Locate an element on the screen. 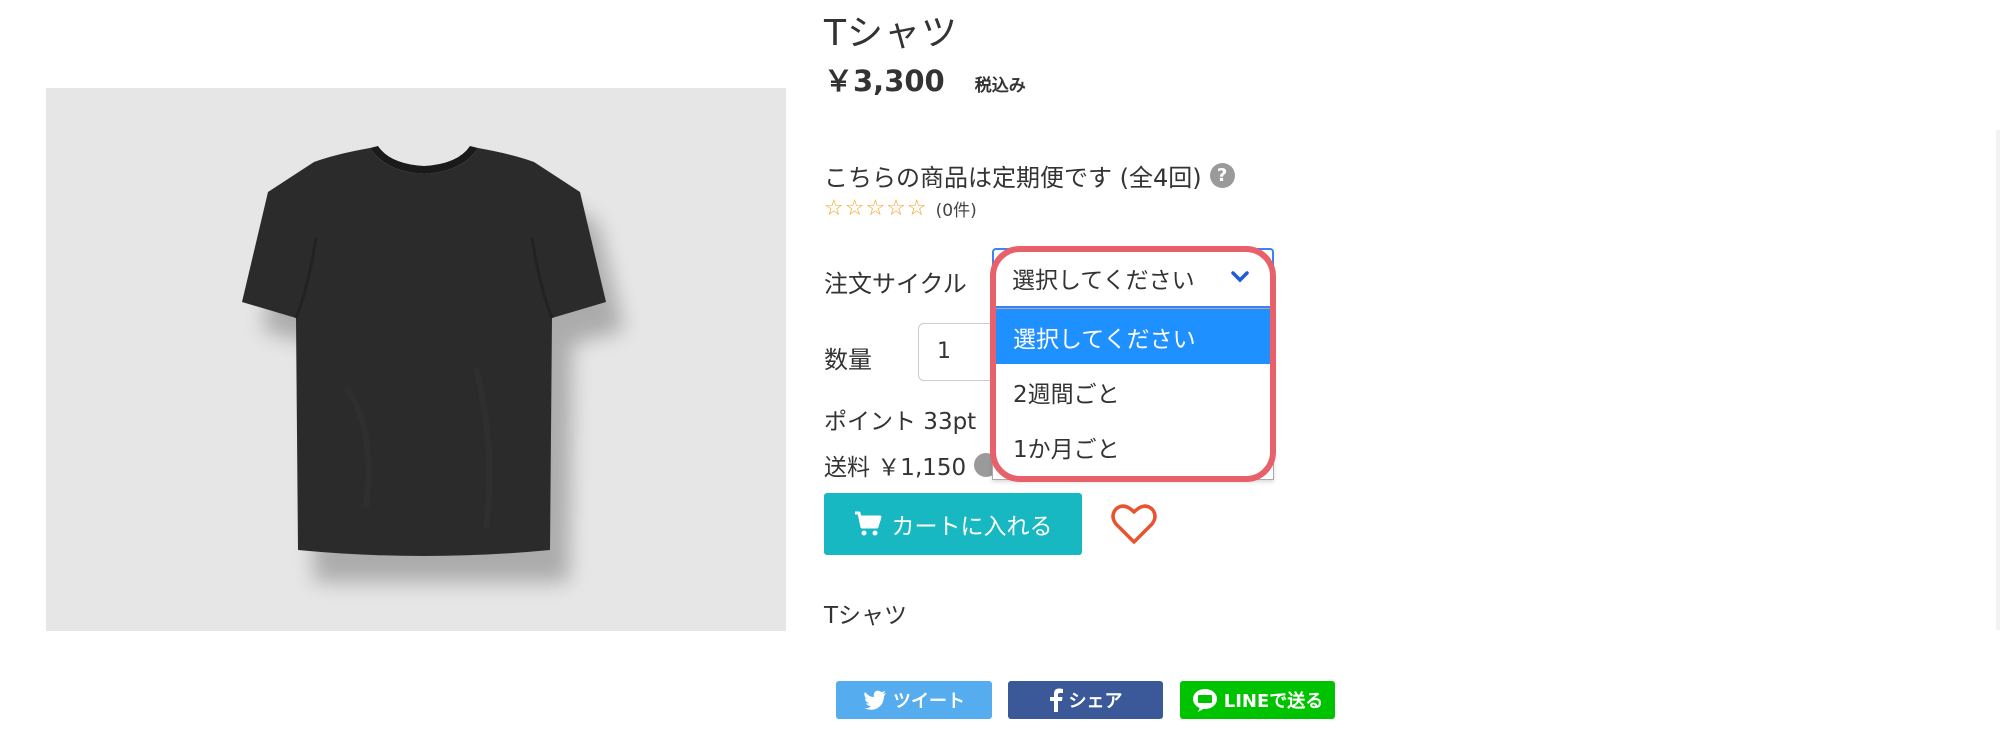 This screenshot has height=739, width=2000. favorite-heart-icon is located at coordinates (1134, 524).